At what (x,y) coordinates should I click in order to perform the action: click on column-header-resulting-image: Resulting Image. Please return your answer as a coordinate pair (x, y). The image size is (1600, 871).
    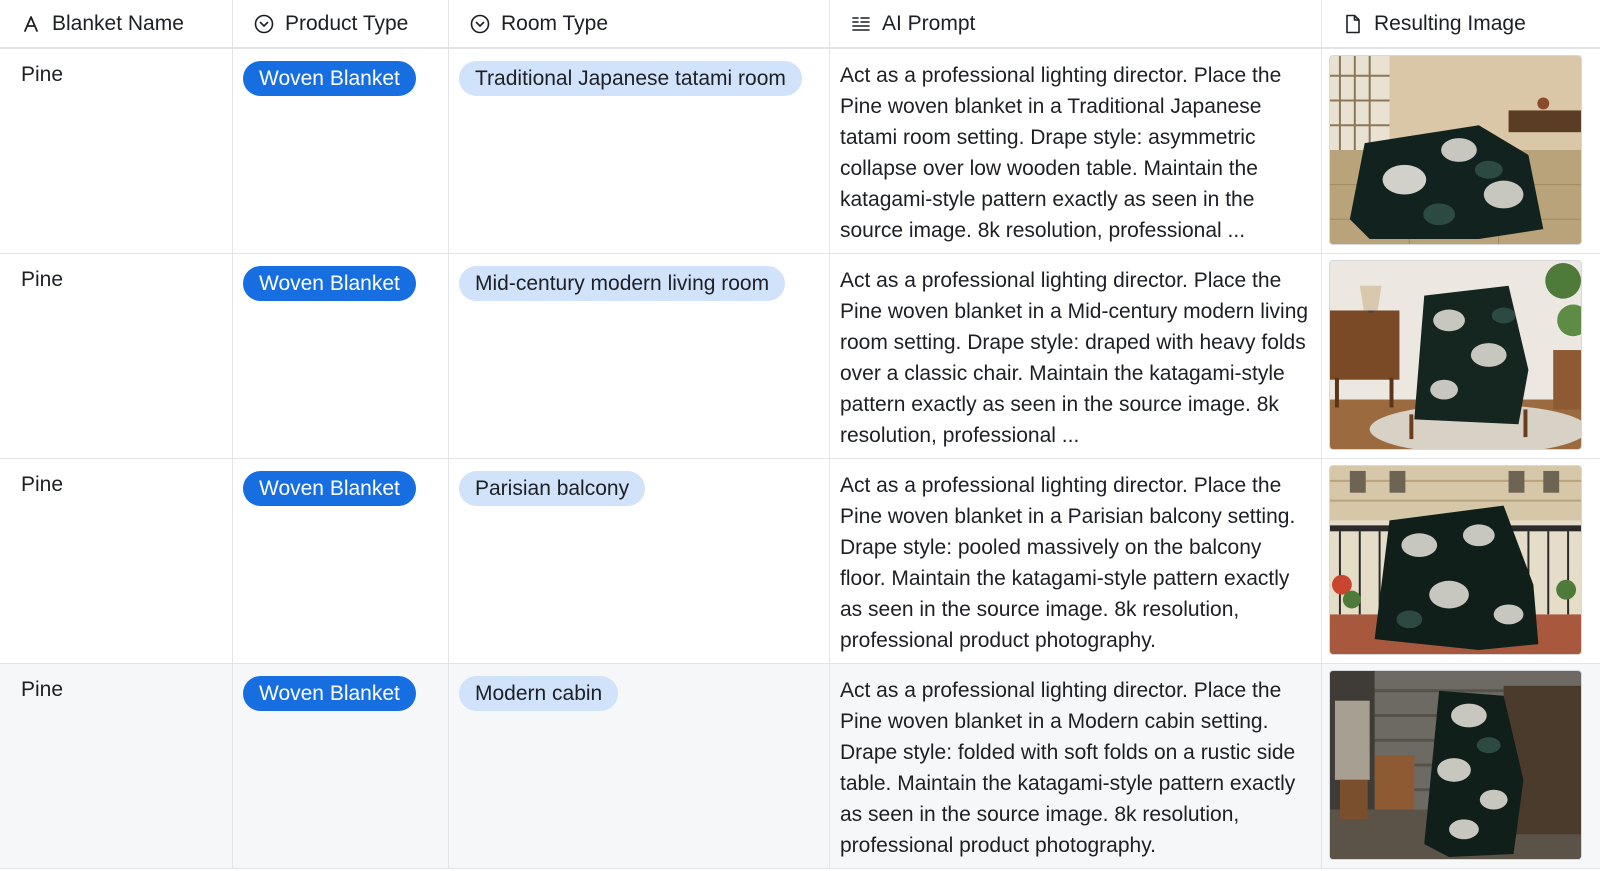
    Looking at the image, I should click on (1461, 23).